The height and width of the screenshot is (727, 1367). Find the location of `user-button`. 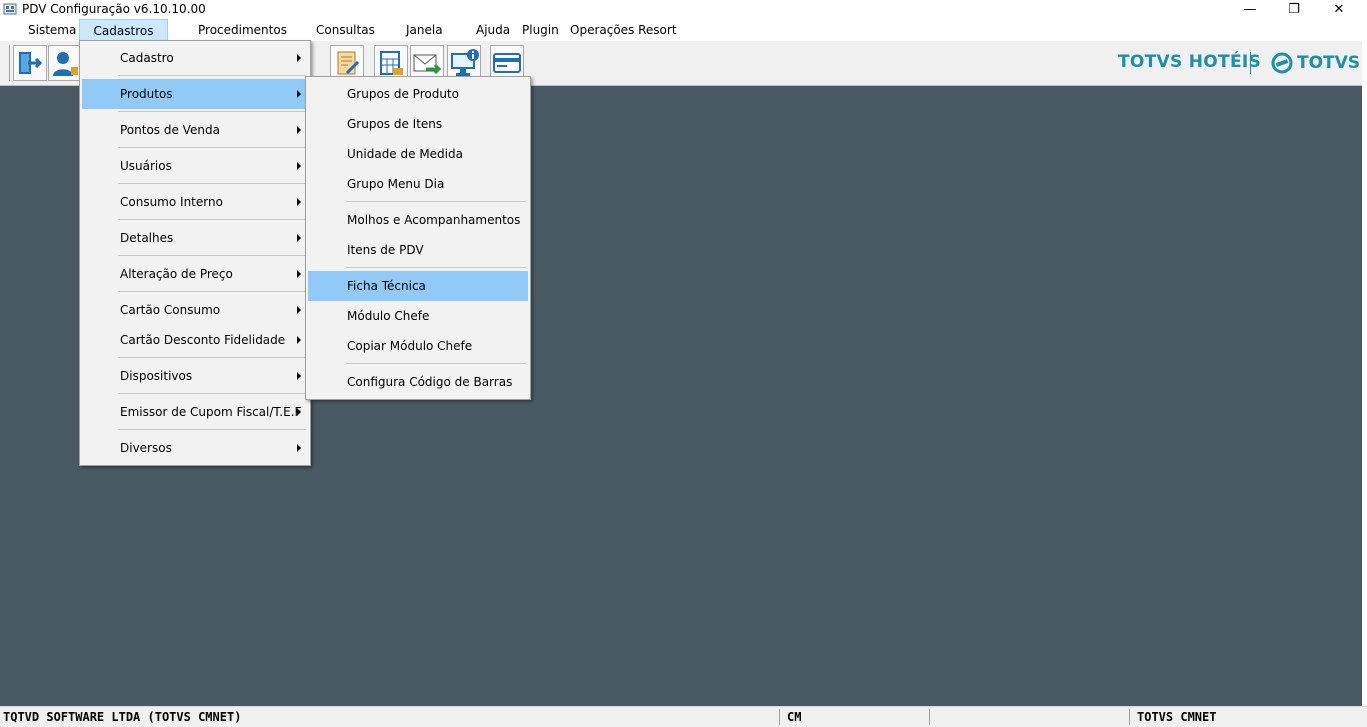

user-button is located at coordinates (65, 63).